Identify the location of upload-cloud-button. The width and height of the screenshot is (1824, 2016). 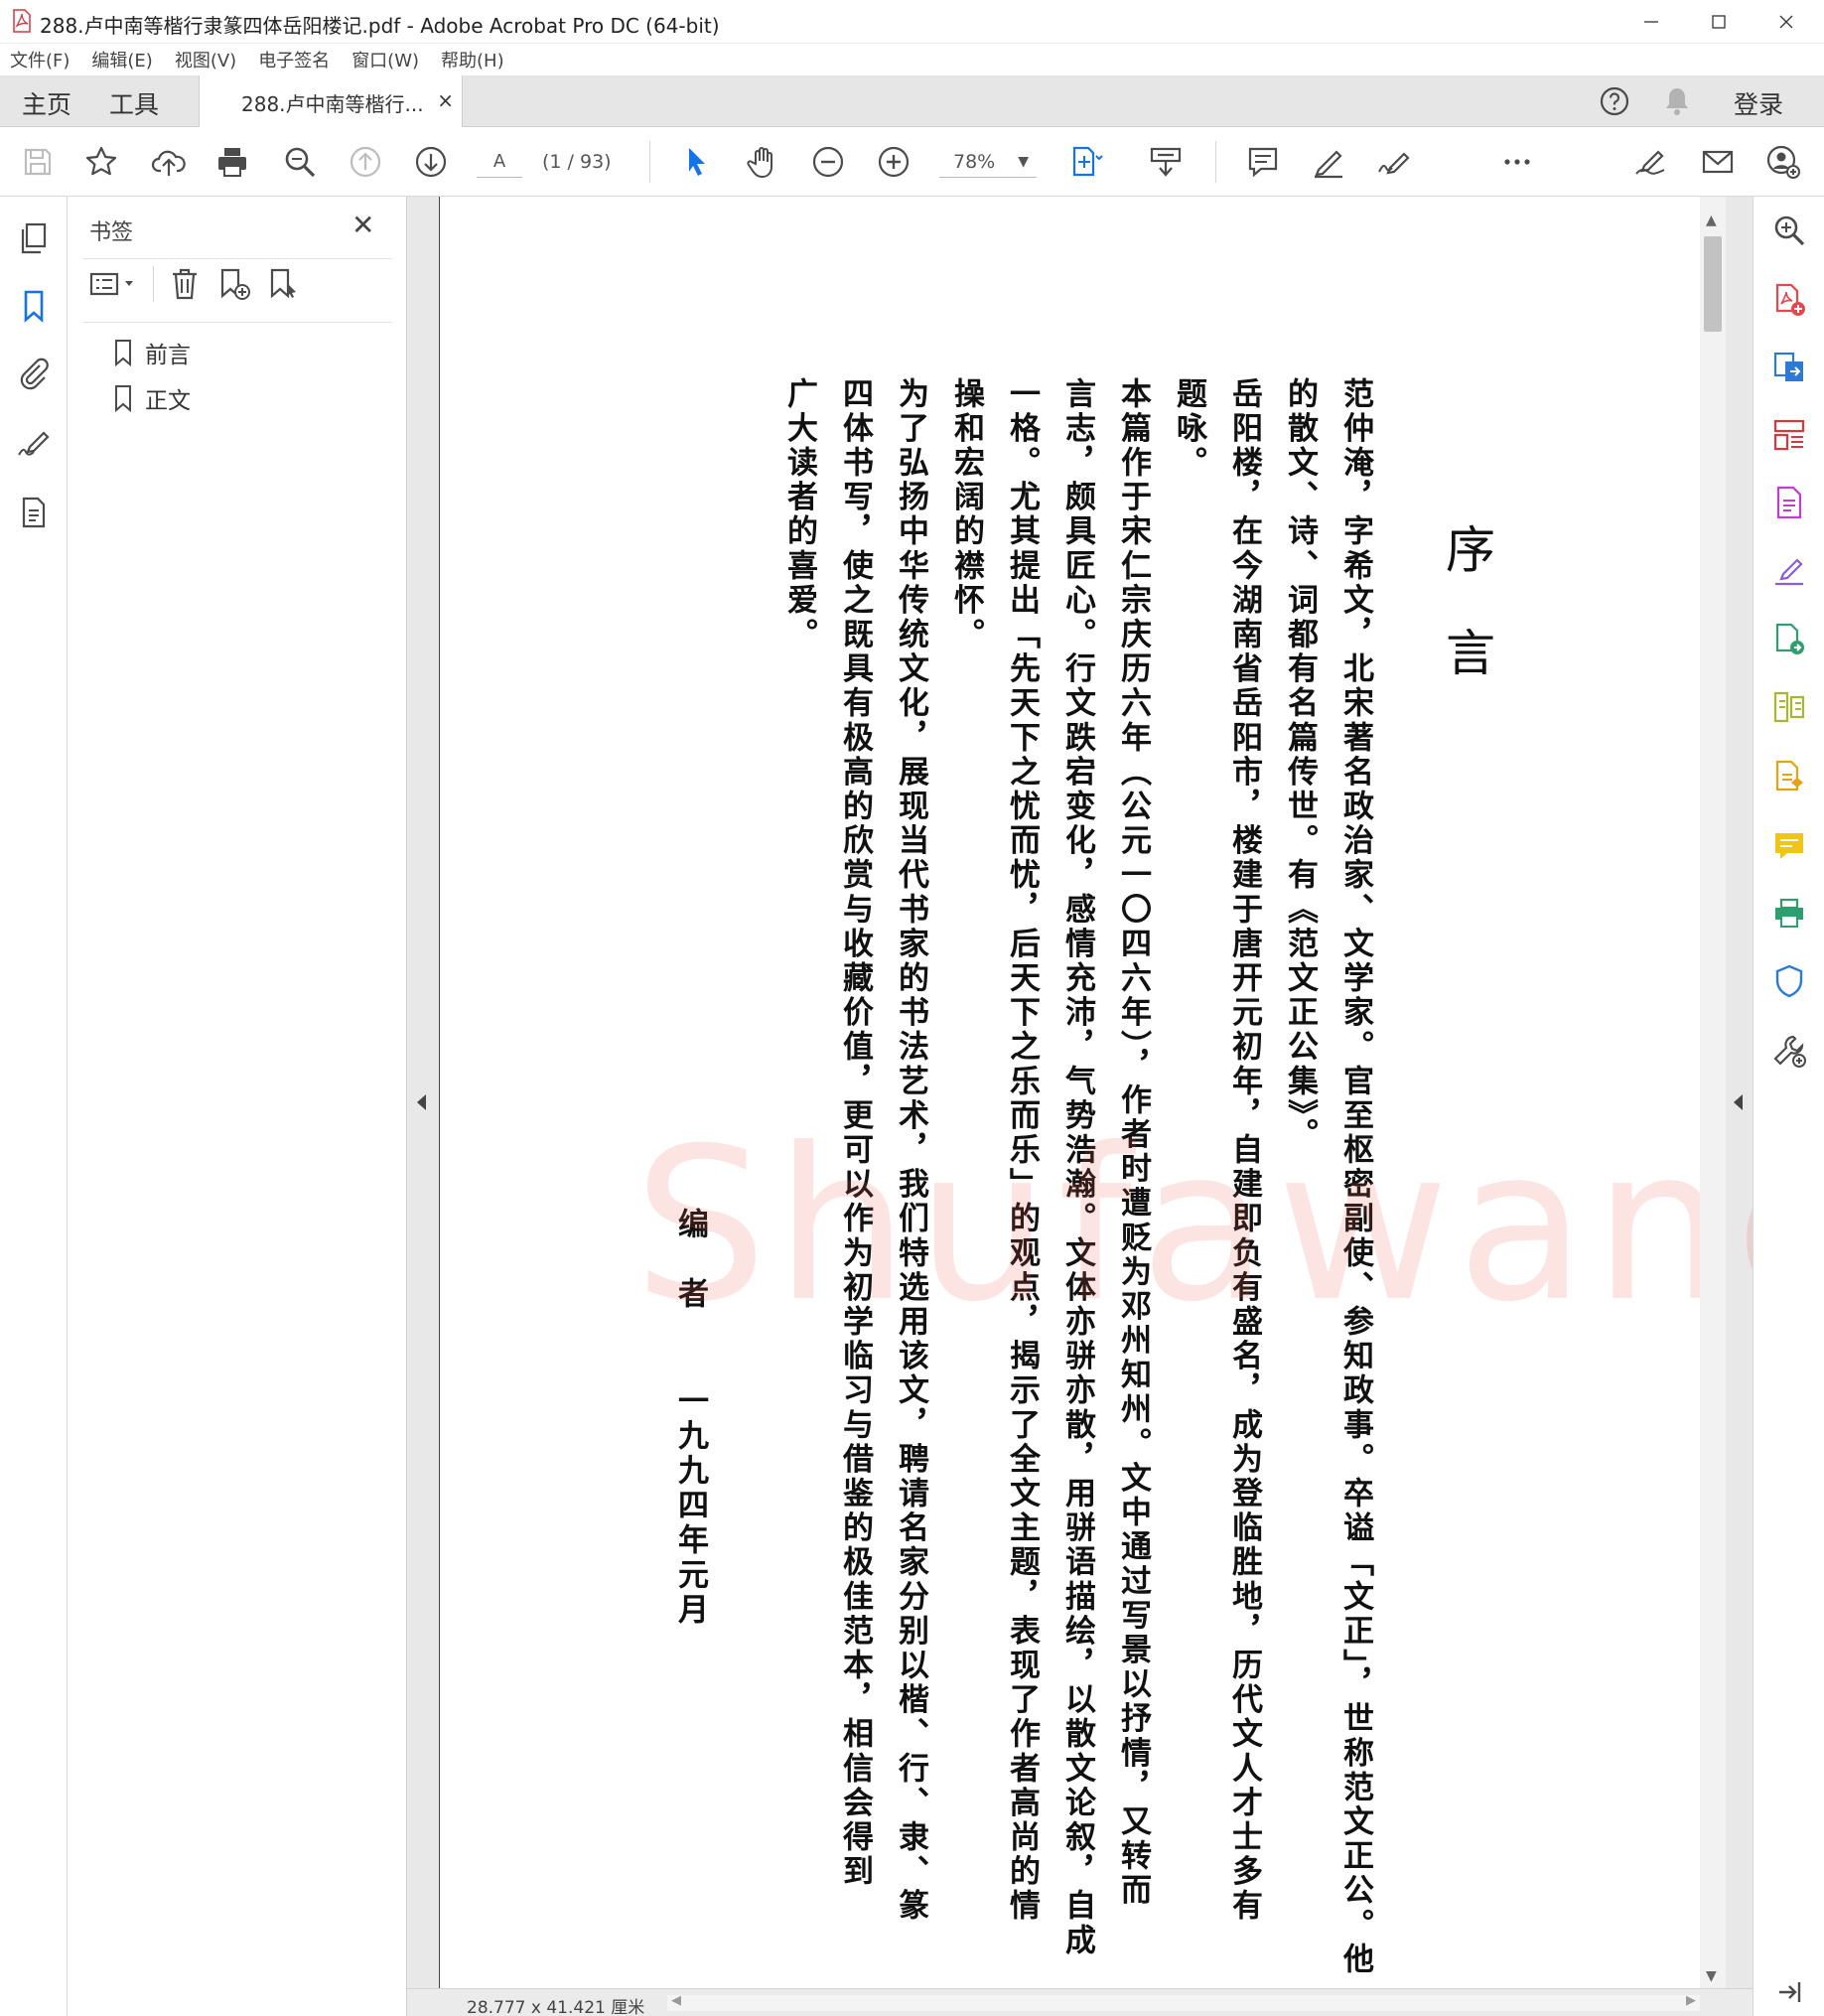
(169, 162).